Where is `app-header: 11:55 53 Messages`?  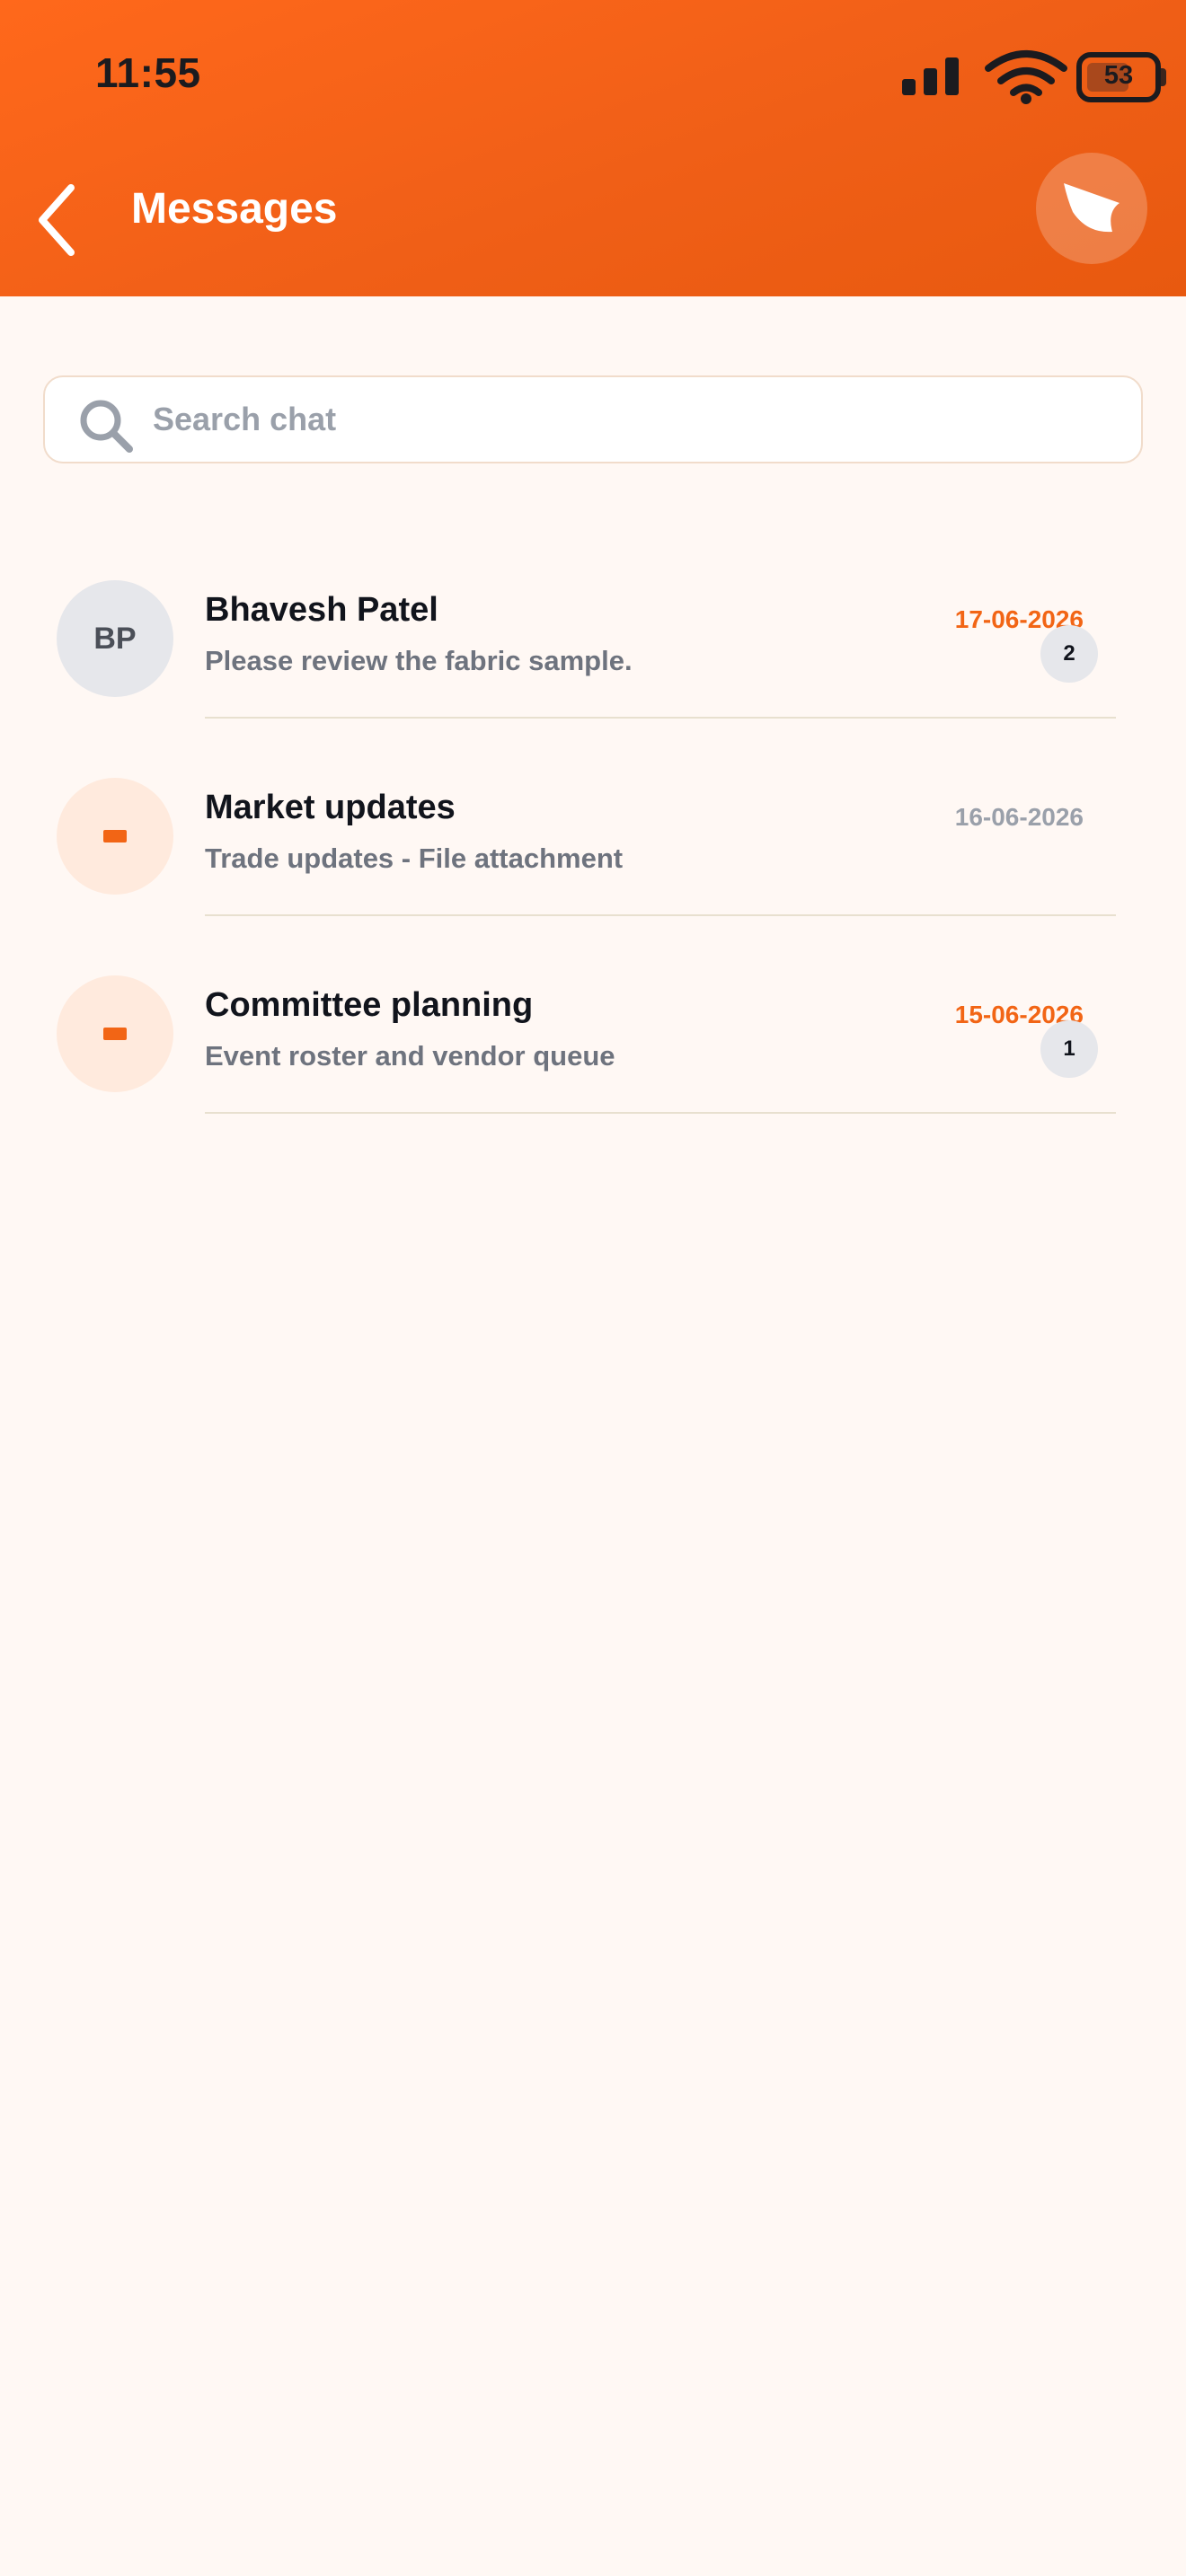 app-header: 11:55 53 Messages is located at coordinates (593, 148).